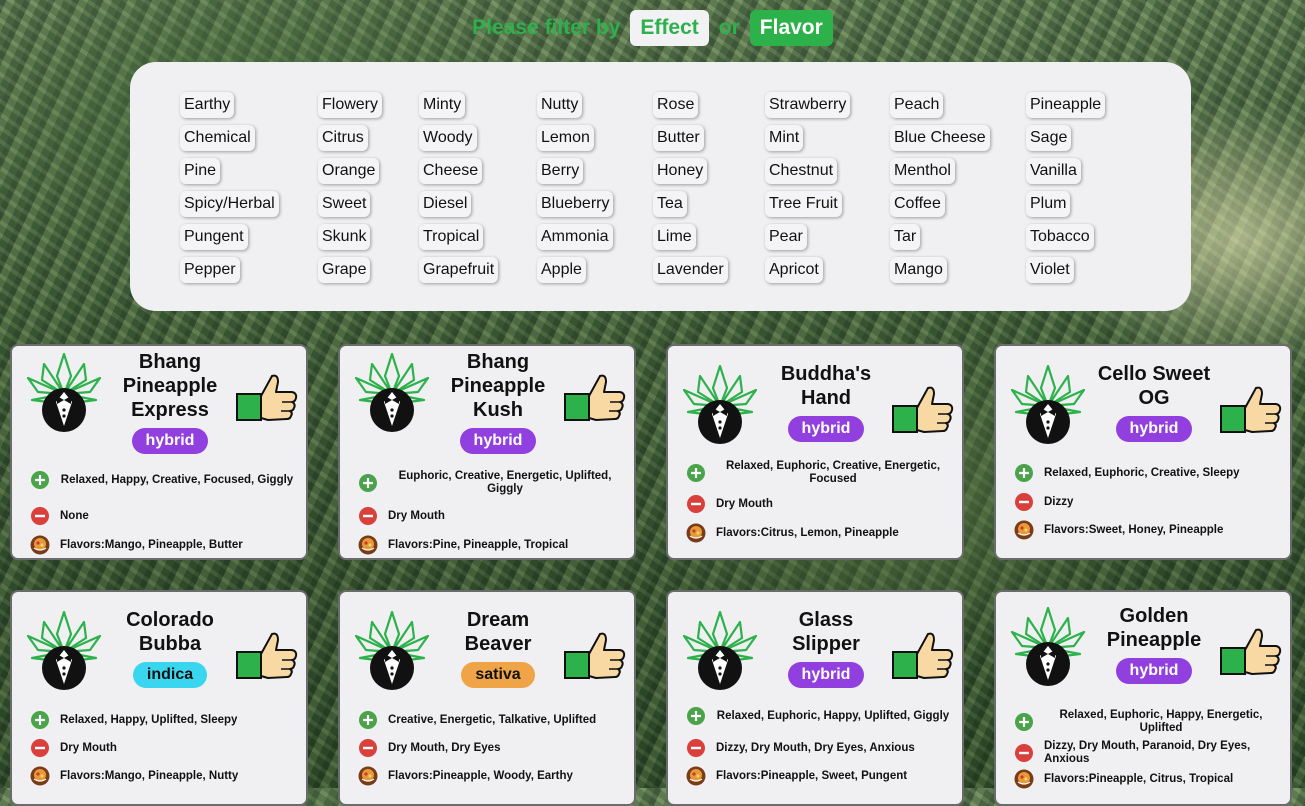 The height and width of the screenshot is (806, 1305). Describe the element at coordinates (922, 171) in the screenshot. I see `flavor-chip: Menthol` at that location.